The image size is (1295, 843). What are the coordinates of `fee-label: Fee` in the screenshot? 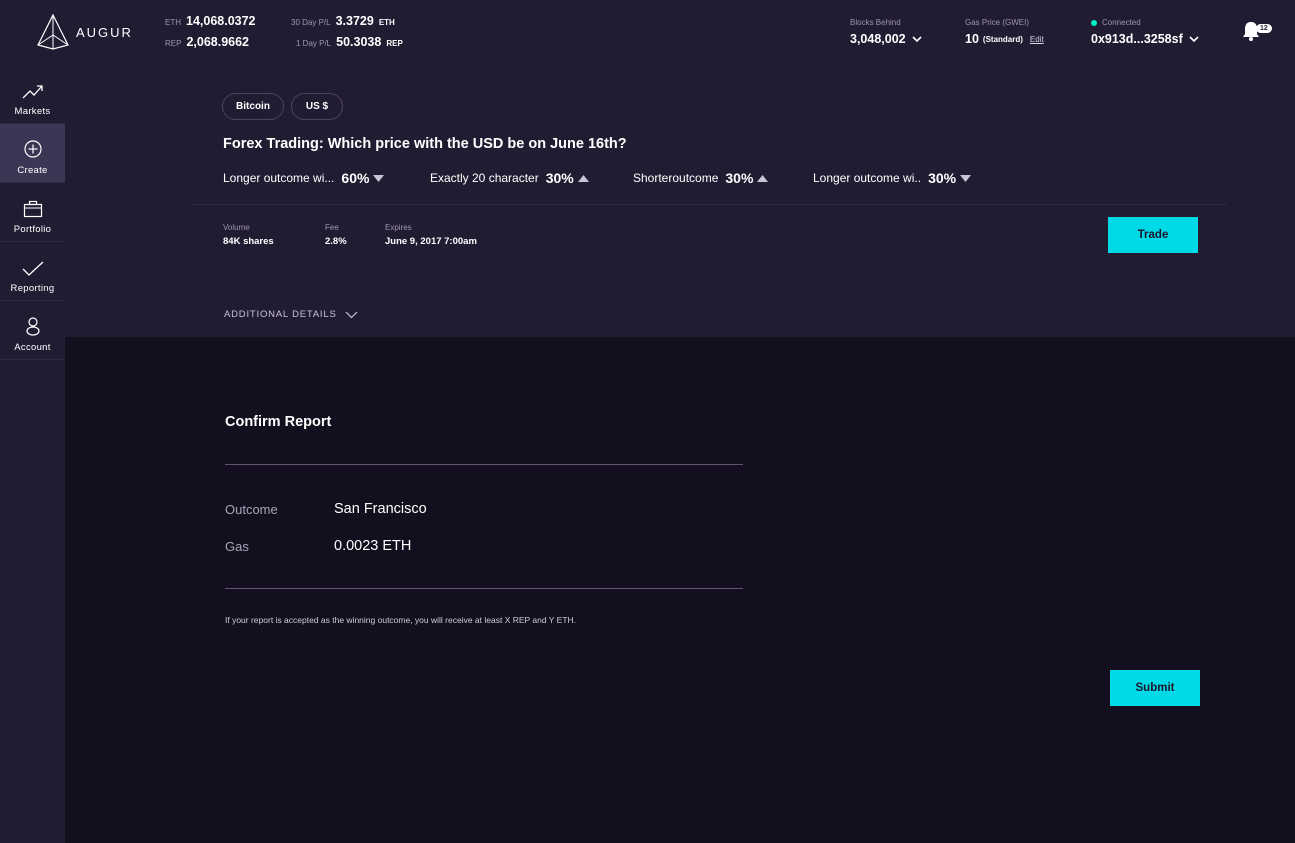 It's located at (332, 227).